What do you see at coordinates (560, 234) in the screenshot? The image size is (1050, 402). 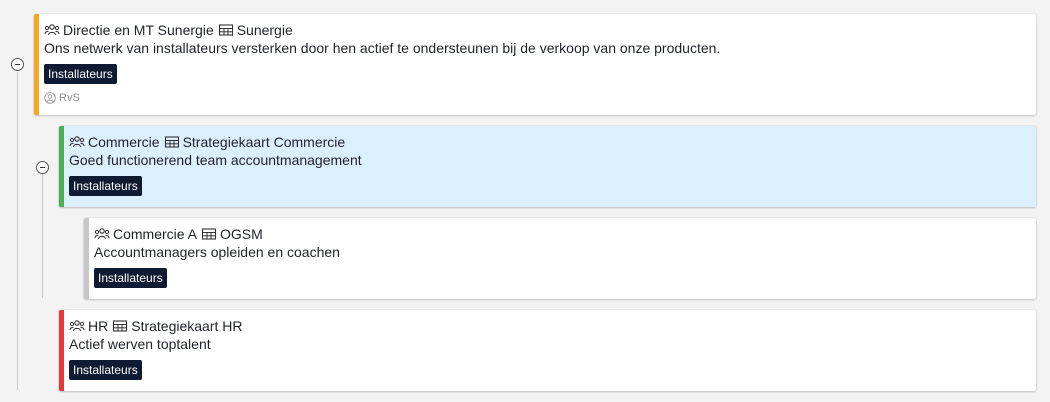 I see `card-title-row: Commercie A OGSM` at bounding box center [560, 234].